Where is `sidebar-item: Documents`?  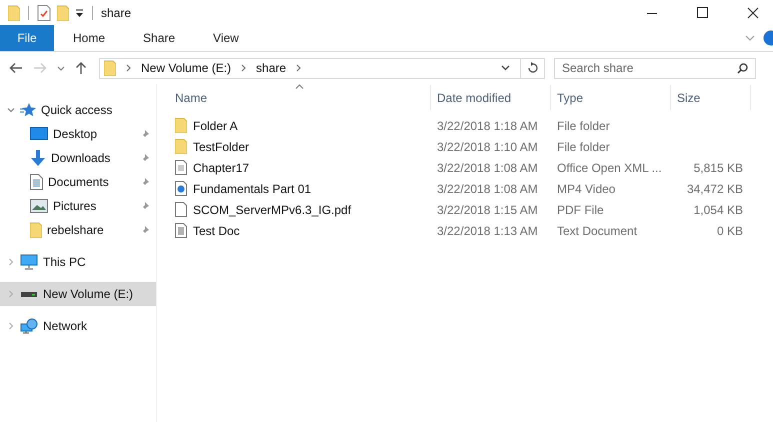 sidebar-item: Documents is located at coordinates (78, 182).